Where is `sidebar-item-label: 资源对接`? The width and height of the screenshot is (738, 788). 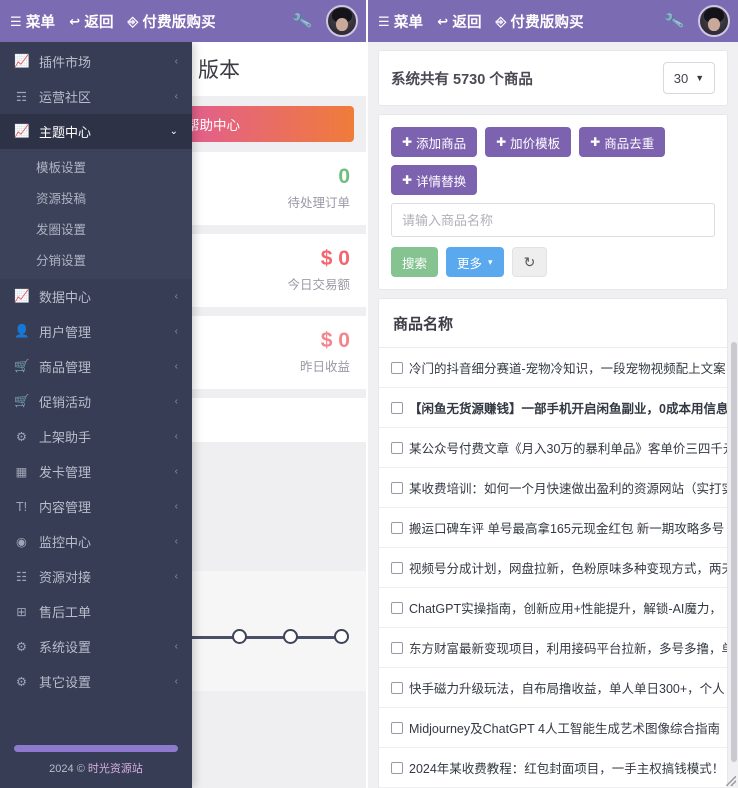
sidebar-item-label: 资源对接 is located at coordinates (65, 577).